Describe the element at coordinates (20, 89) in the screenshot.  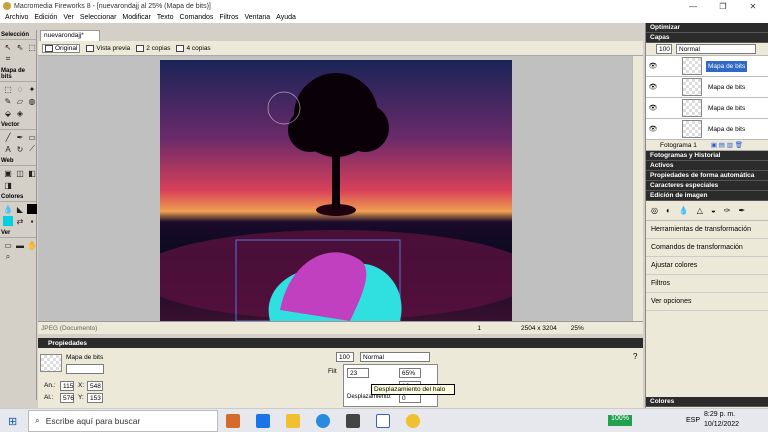
I see `lasso-tool-icon: ◌` at that location.